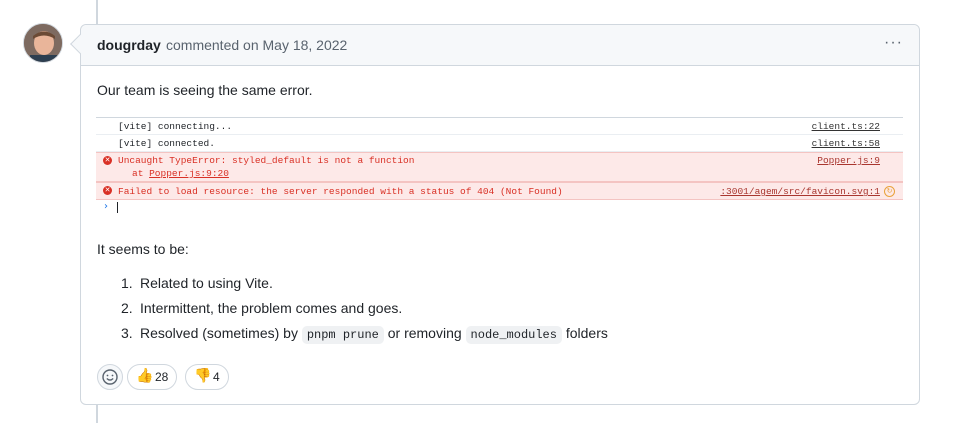  I want to click on comment-text: It seems to be:, so click(143, 249).